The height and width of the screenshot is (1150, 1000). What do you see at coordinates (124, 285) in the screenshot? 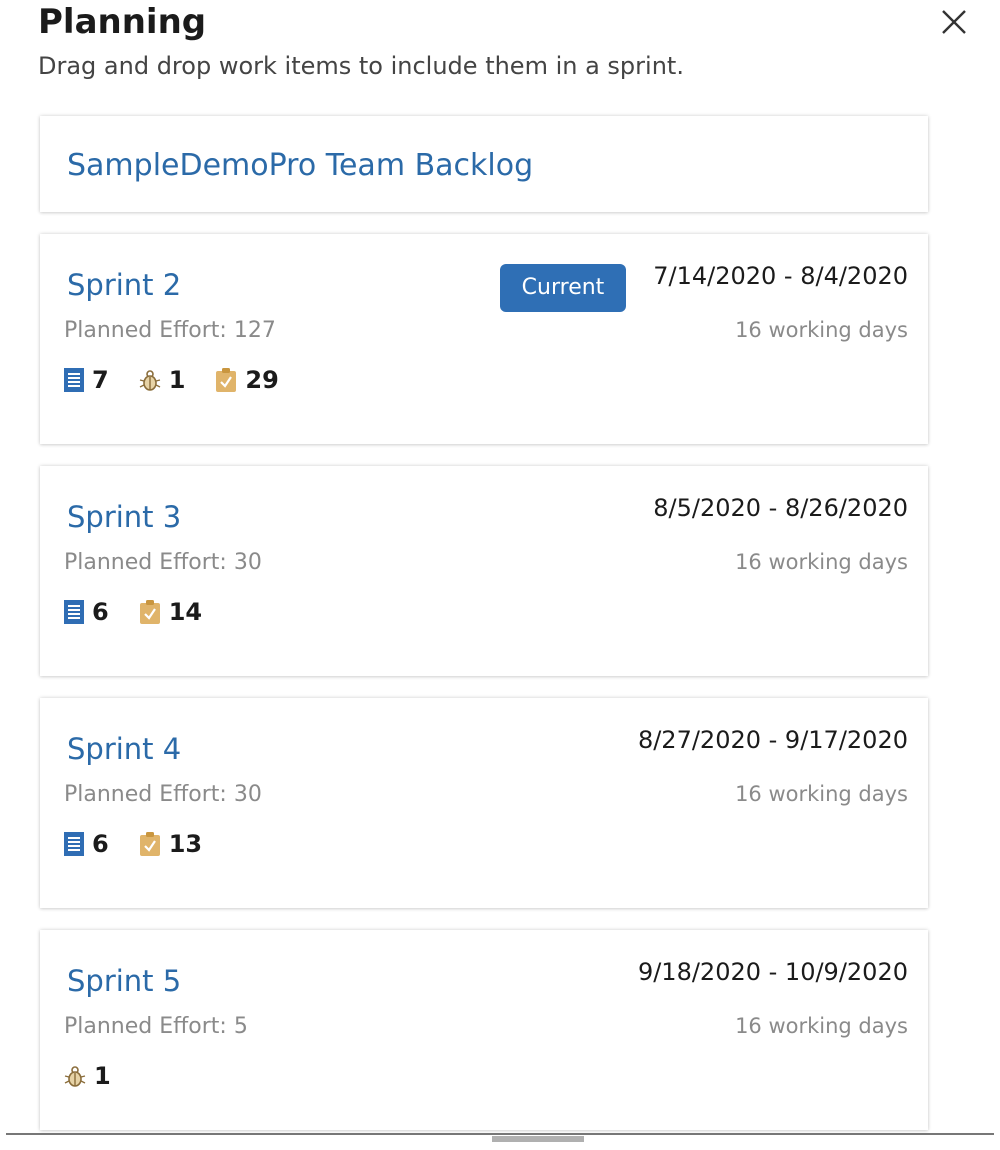
I see `sprint-name-link: Sprint 2` at bounding box center [124, 285].